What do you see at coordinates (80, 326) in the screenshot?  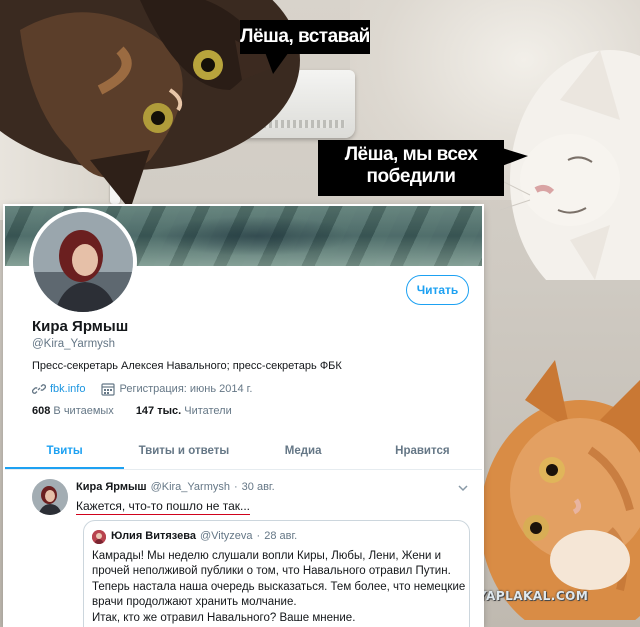 I see `profile-name: Кира Ярмыш` at bounding box center [80, 326].